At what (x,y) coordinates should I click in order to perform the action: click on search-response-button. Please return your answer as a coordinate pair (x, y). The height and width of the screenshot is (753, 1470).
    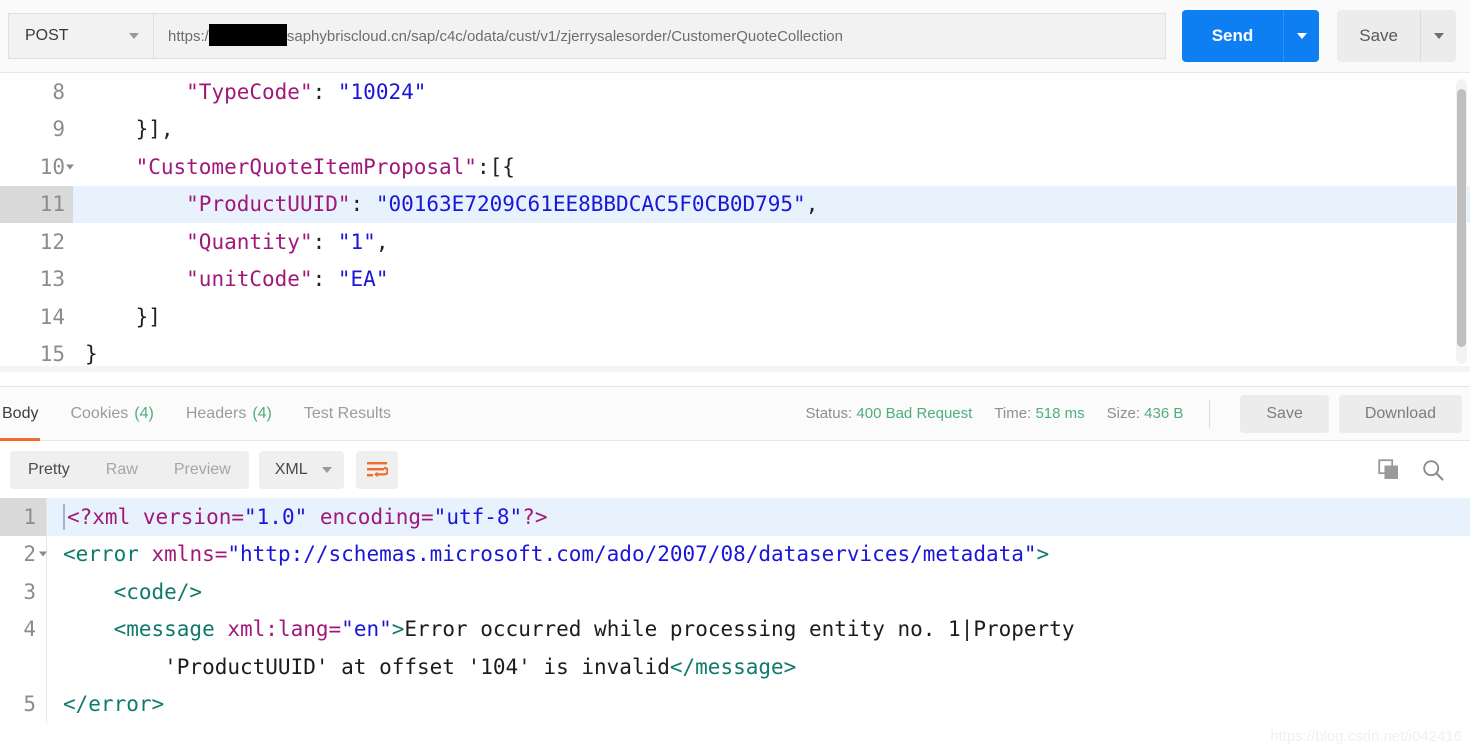
    Looking at the image, I should click on (1433, 470).